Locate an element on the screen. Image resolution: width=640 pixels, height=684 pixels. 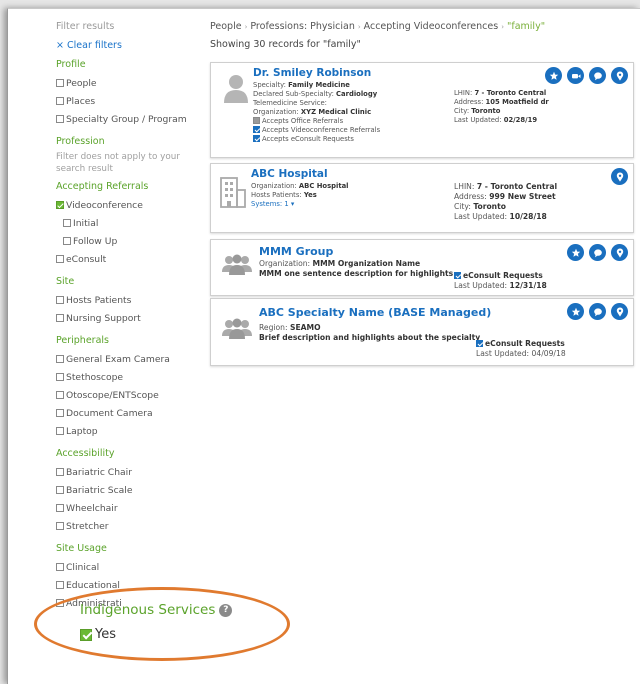
filter-econsult: eConsult is located at coordinates (131, 259).